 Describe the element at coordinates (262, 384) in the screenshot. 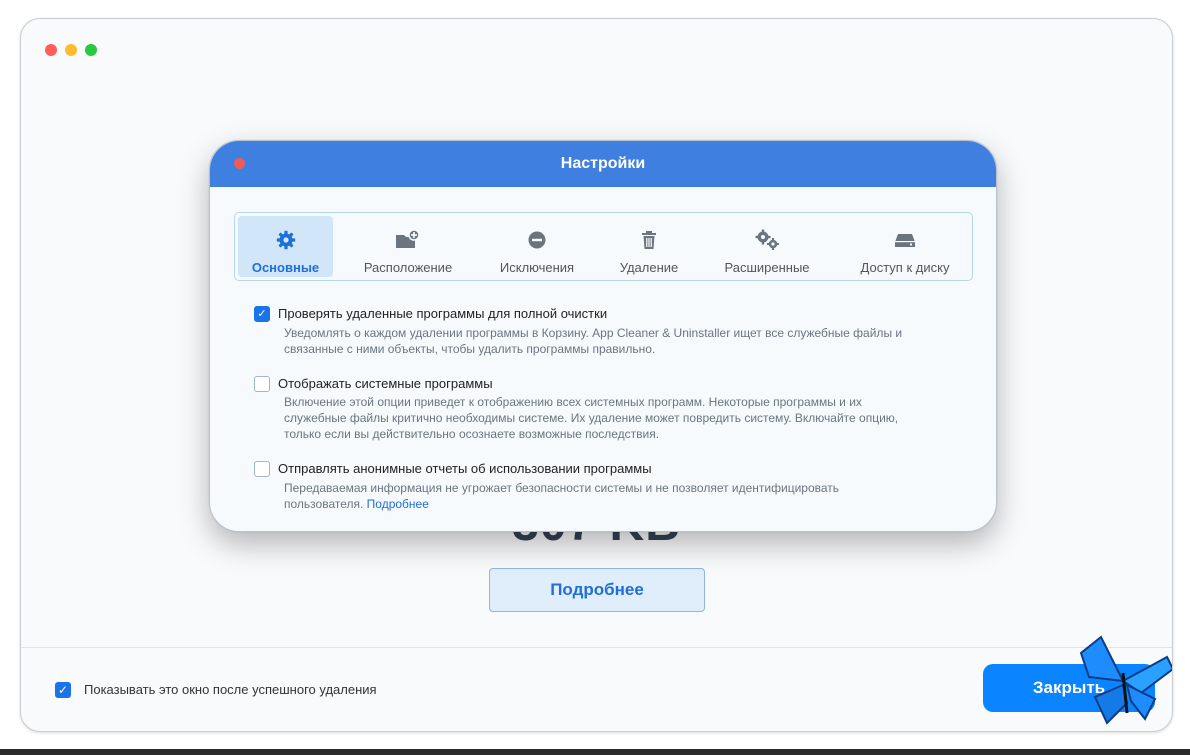

I see `show-system-apps-checkbox` at that location.